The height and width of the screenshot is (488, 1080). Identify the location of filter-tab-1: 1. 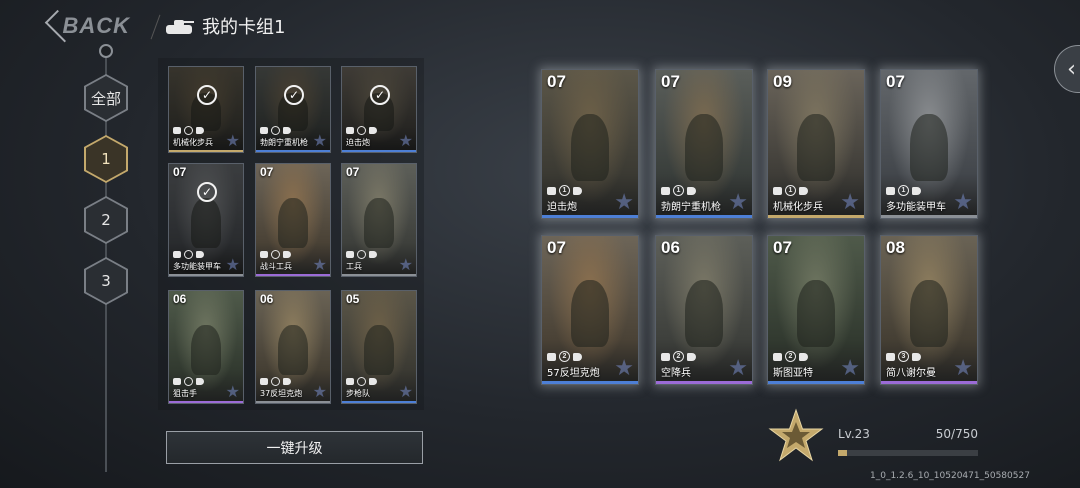
(106, 159).